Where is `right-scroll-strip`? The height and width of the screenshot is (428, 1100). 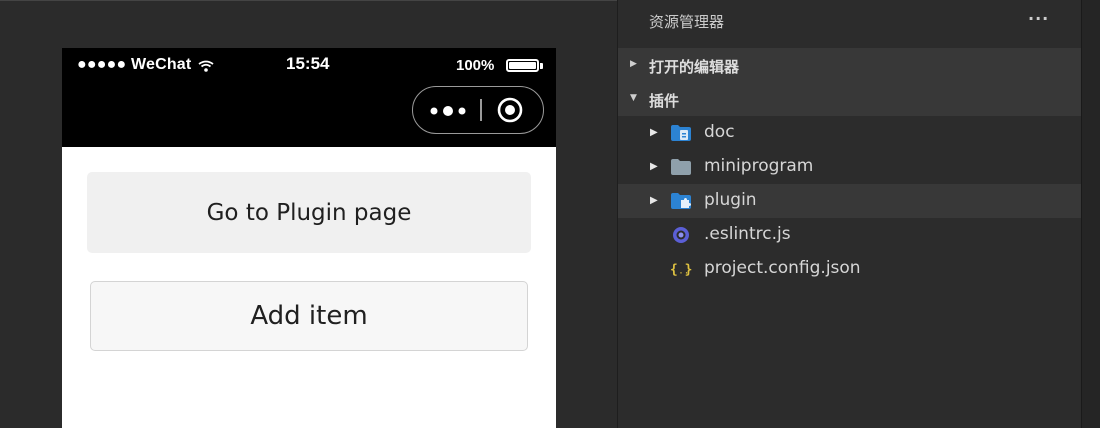
right-scroll-strip is located at coordinates (1090, 214).